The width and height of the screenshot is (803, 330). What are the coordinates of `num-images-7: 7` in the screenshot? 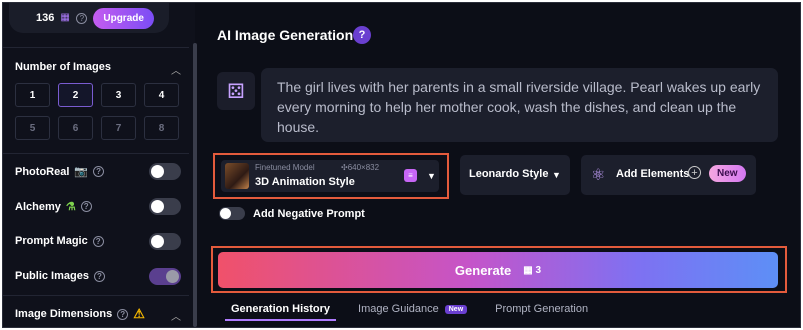 It's located at (118, 128).